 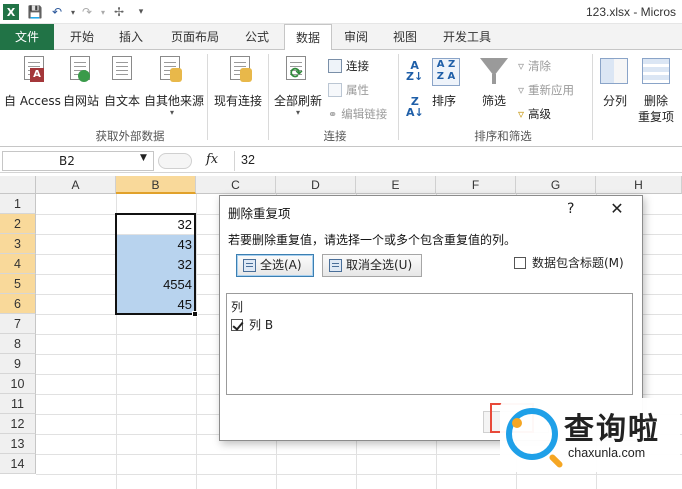 What do you see at coordinates (78, 161) in the screenshot?
I see `name-box: B2` at bounding box center [78, 161].